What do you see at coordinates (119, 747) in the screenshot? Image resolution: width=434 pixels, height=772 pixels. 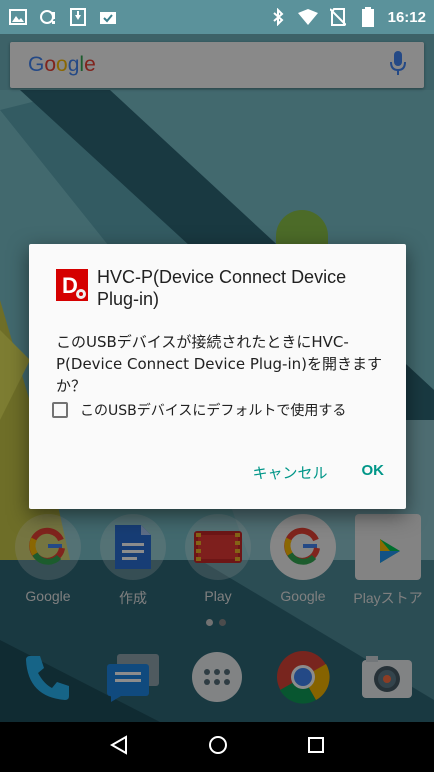 I see `back-icon` at bounding box center [119, 747].